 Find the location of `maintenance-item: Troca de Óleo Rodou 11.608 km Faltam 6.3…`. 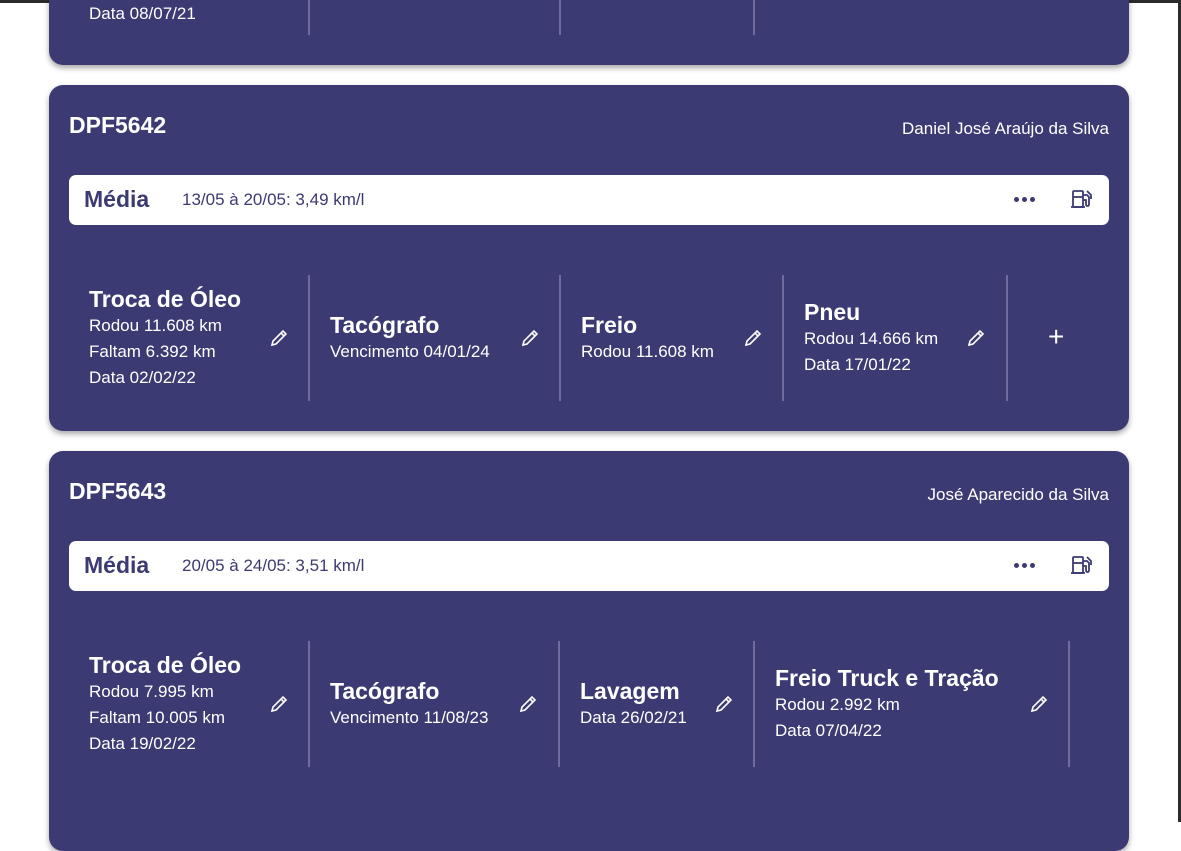

maintenance-item: Troca de Óleo Rodou 11.608 km Faltam 6.3… is located at coordinates (189, 338).